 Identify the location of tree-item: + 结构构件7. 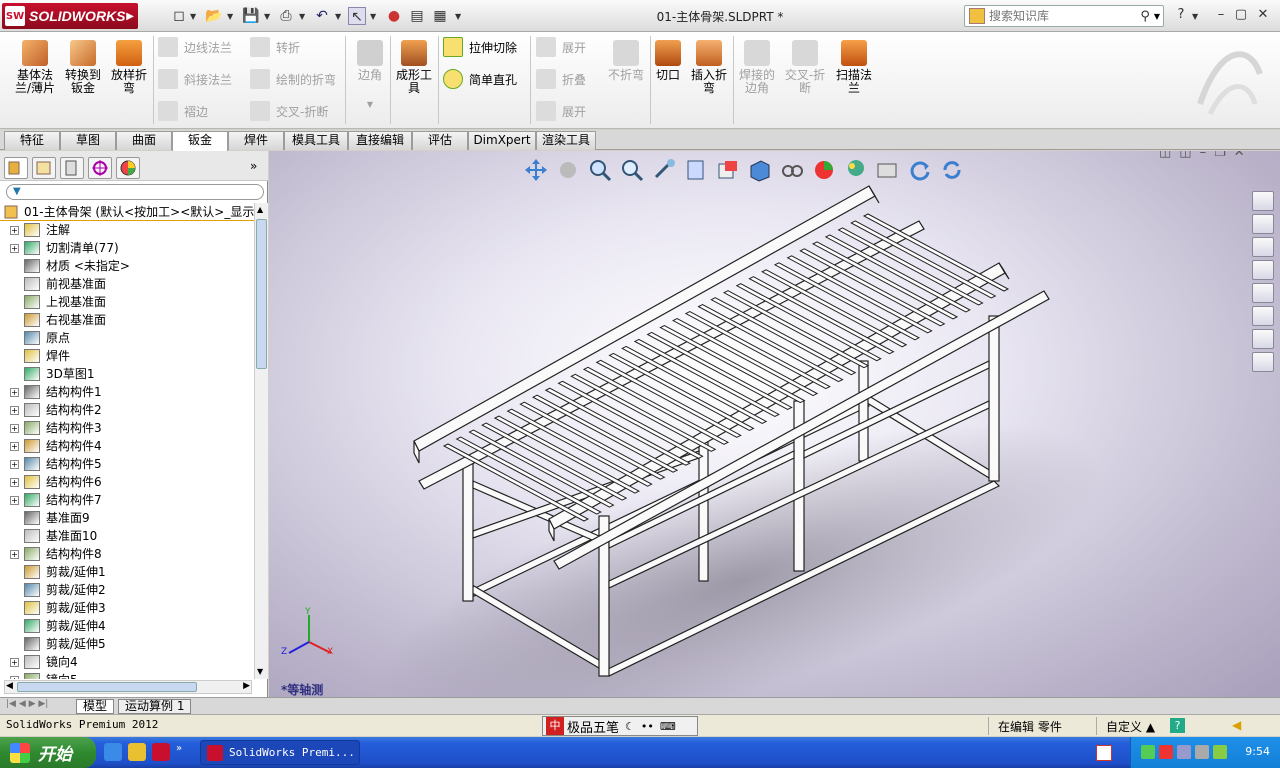
(127, 500).